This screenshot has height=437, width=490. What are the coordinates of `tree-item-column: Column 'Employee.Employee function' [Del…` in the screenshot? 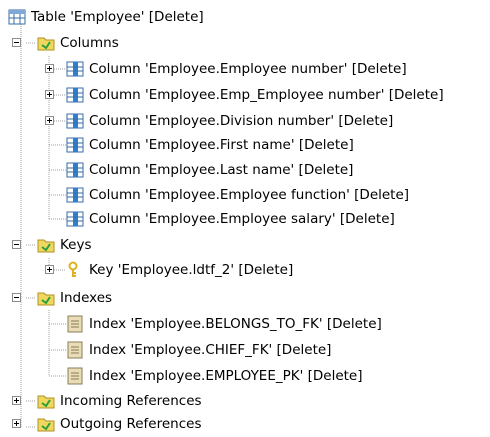 It's located at (245, 195).